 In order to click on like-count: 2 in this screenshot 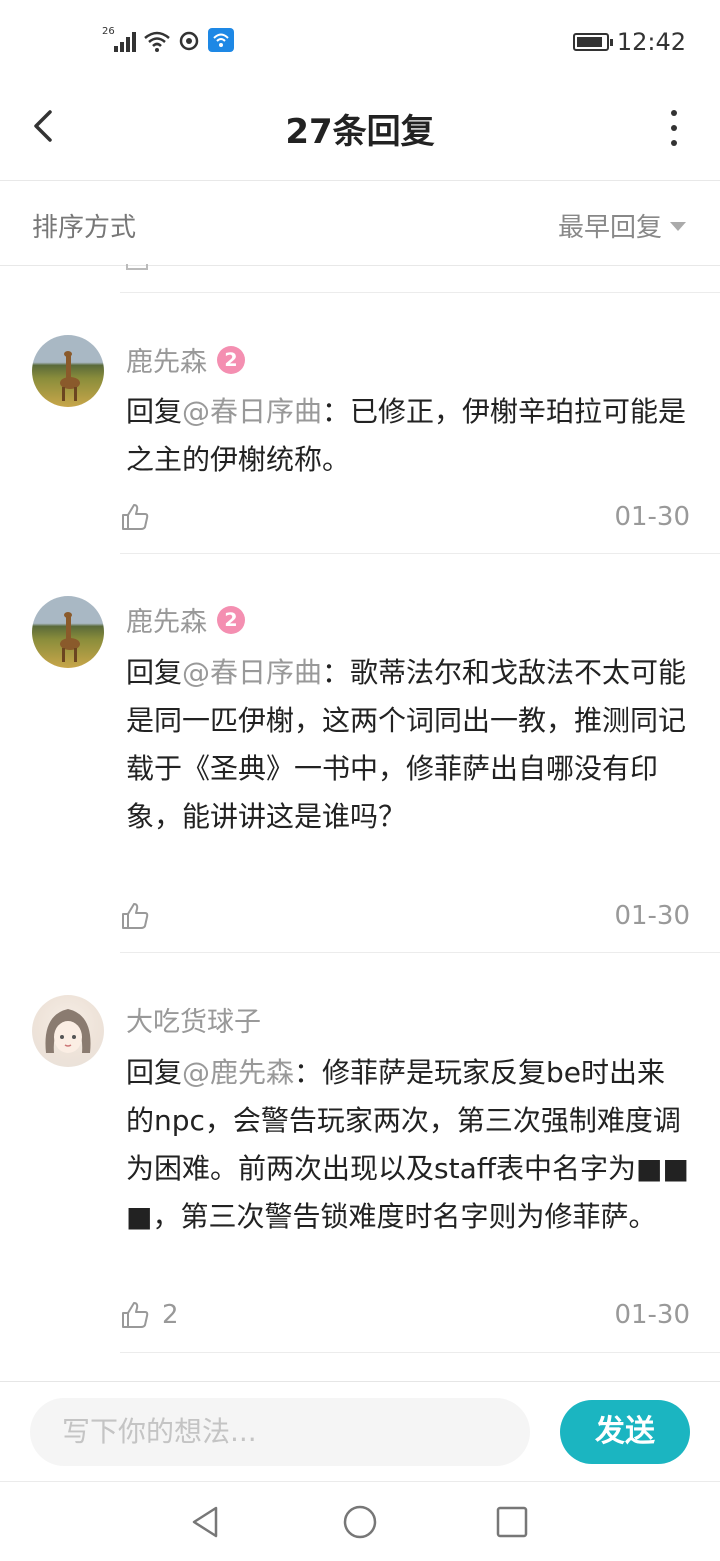, I will do `click(170, 1315)`.